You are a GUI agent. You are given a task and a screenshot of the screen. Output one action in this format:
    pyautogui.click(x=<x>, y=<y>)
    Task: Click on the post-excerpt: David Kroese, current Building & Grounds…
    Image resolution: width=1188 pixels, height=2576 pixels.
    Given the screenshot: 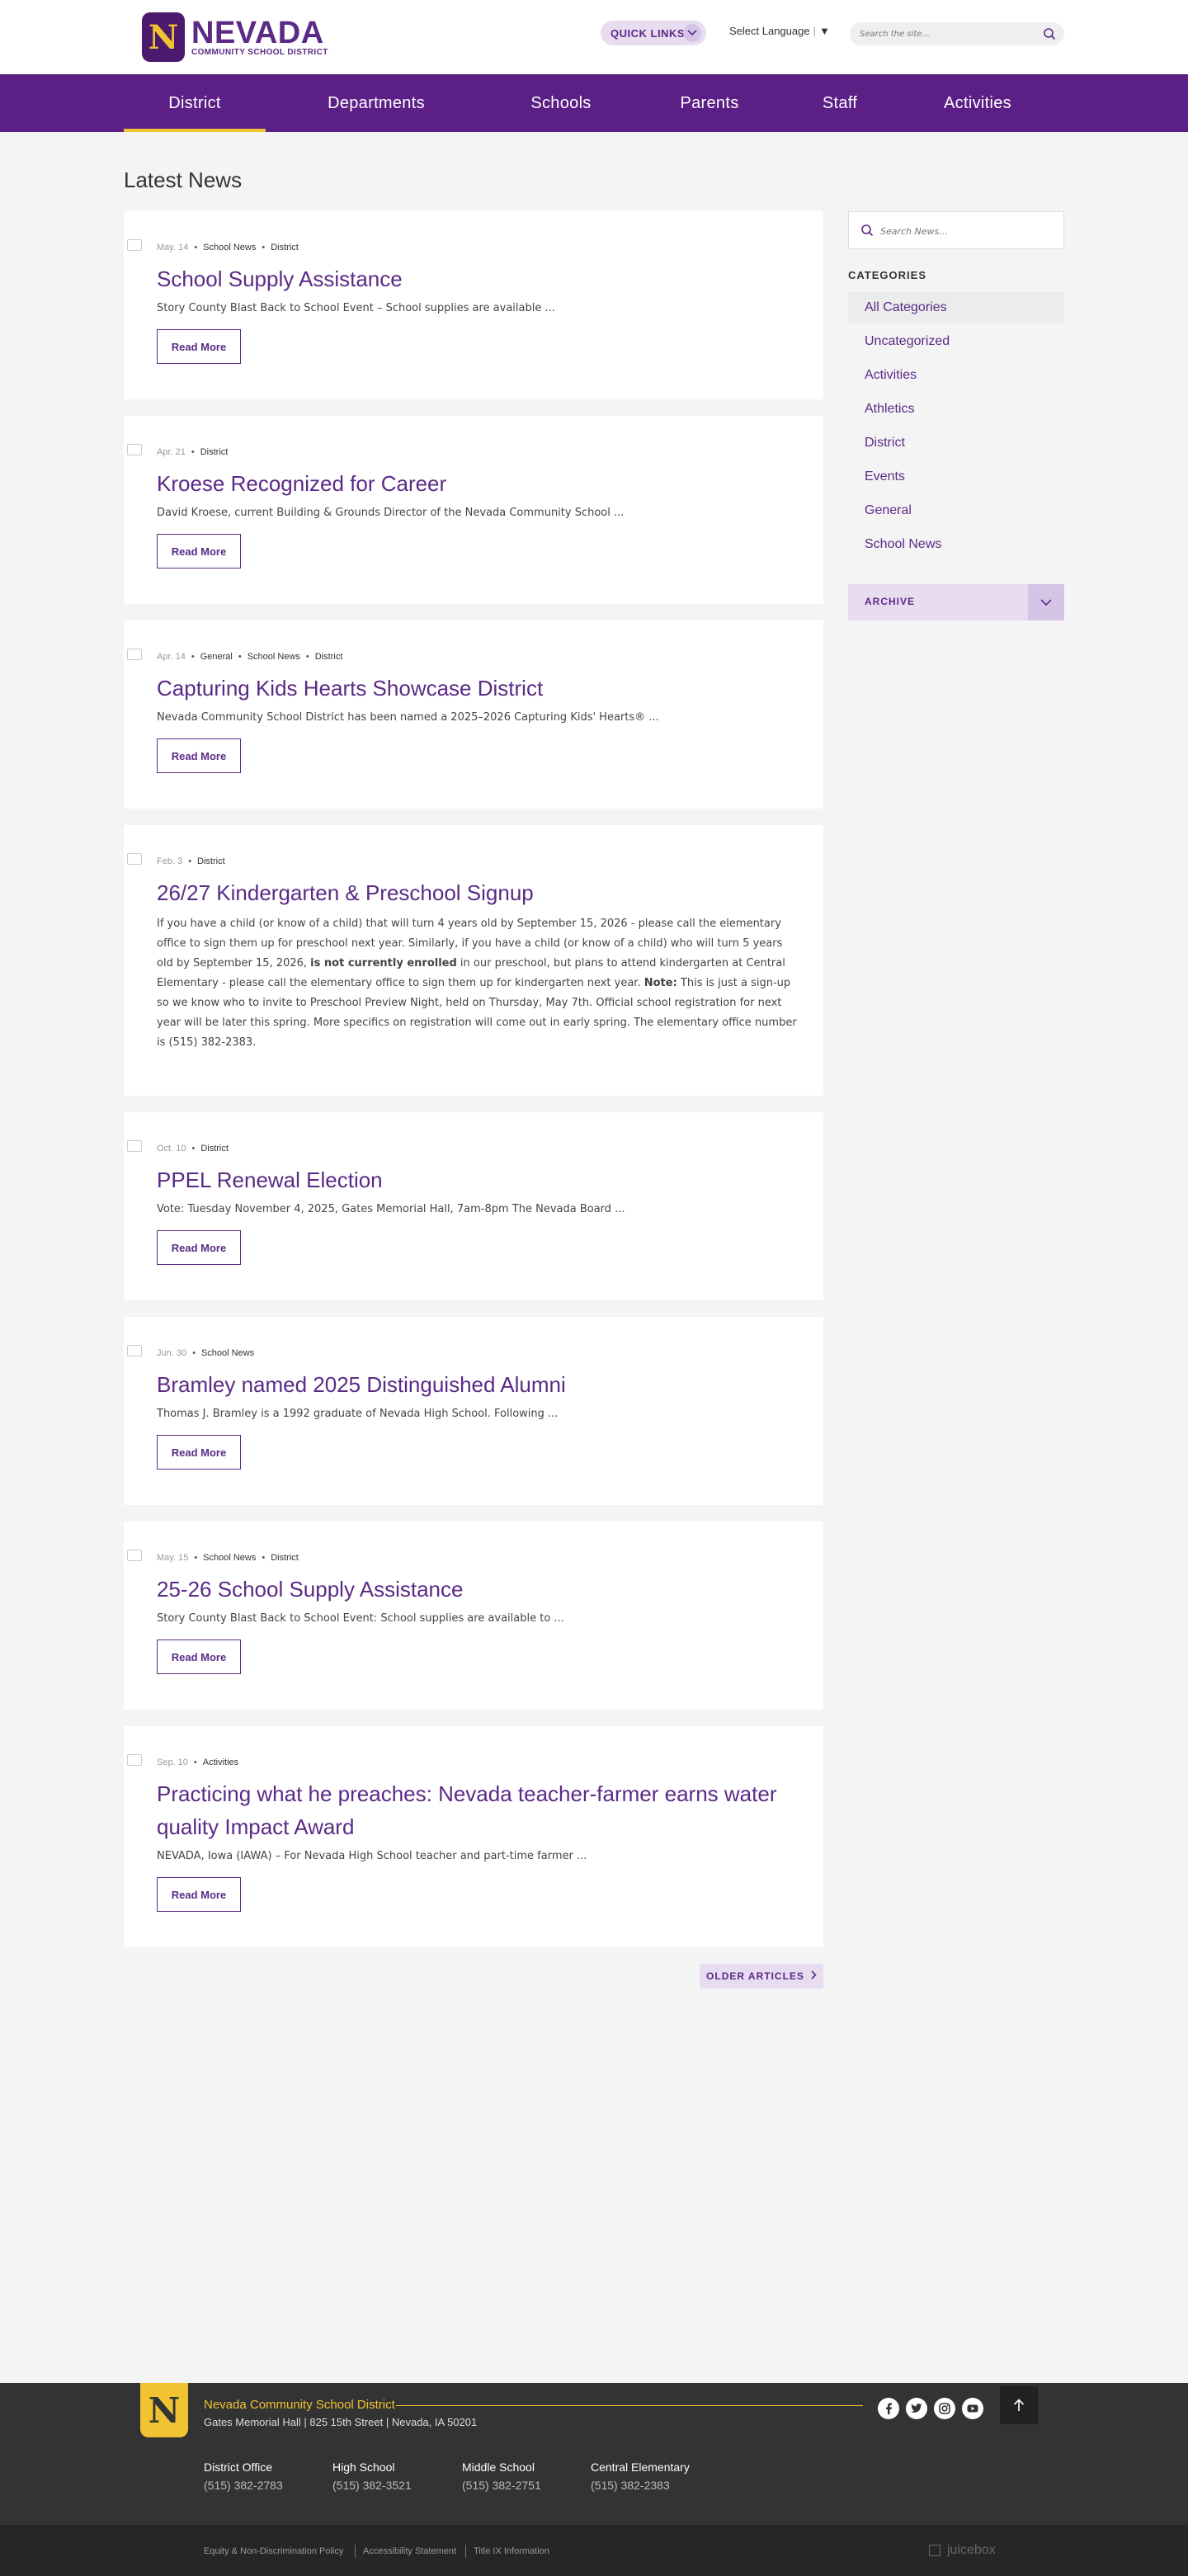 What is the action you would take?
    pyautogui.click(x=391, y=513)
    